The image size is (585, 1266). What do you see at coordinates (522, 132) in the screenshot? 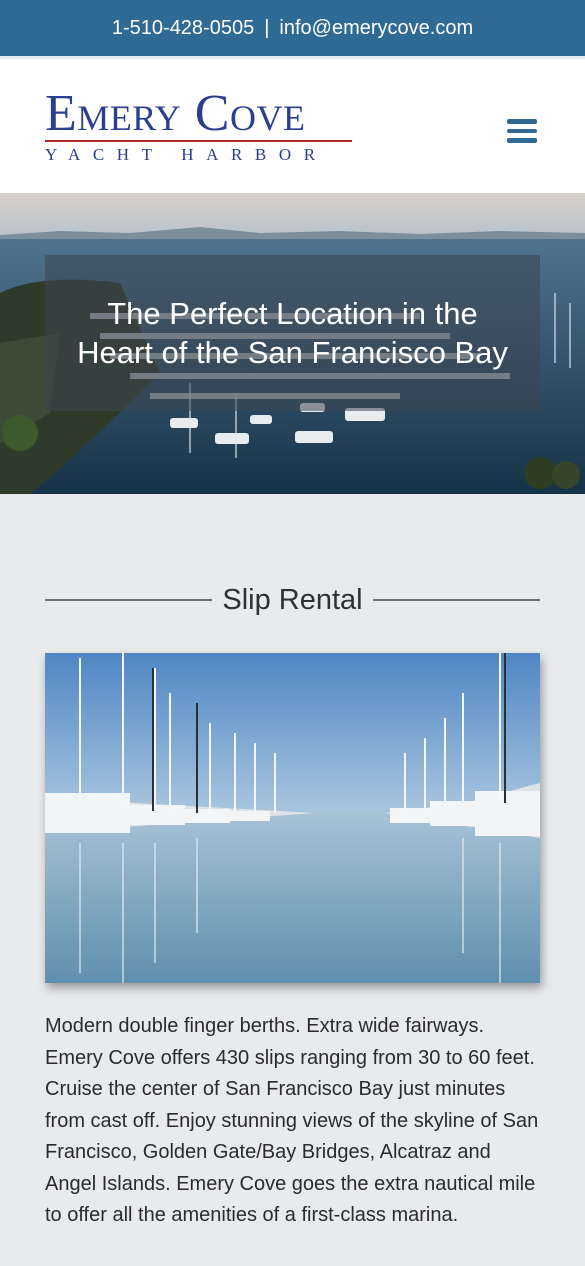
I see `hamburger-menu-icon` at bounding box center [522, 132].